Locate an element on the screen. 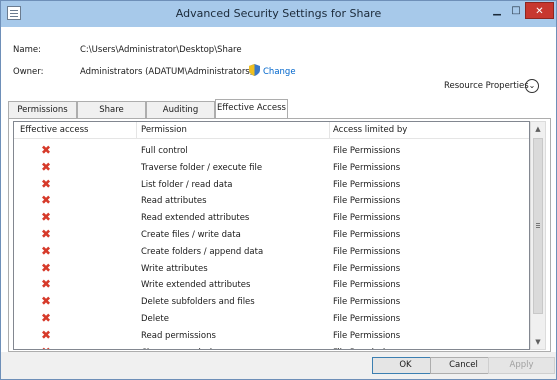  column-header-access-limited-by: Access limited by is located at coordinates (370, 130).